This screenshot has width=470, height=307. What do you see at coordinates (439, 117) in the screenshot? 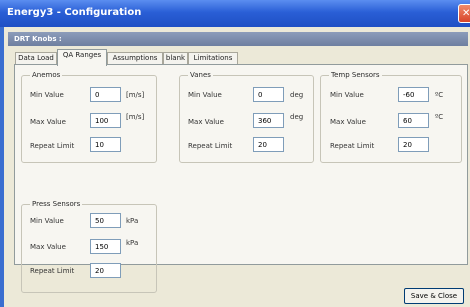
I see `temp-max-unit: ºC` at bounding box center [439, 117].